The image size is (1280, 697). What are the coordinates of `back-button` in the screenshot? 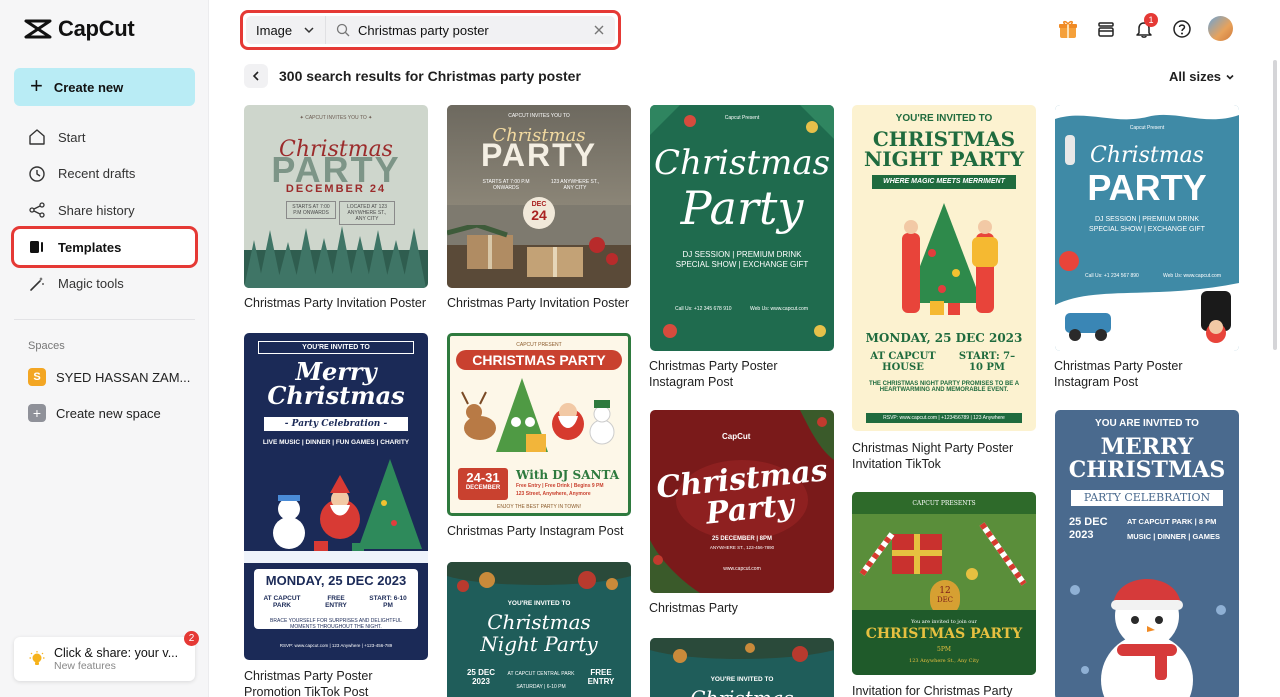 It's located at (256, 76).